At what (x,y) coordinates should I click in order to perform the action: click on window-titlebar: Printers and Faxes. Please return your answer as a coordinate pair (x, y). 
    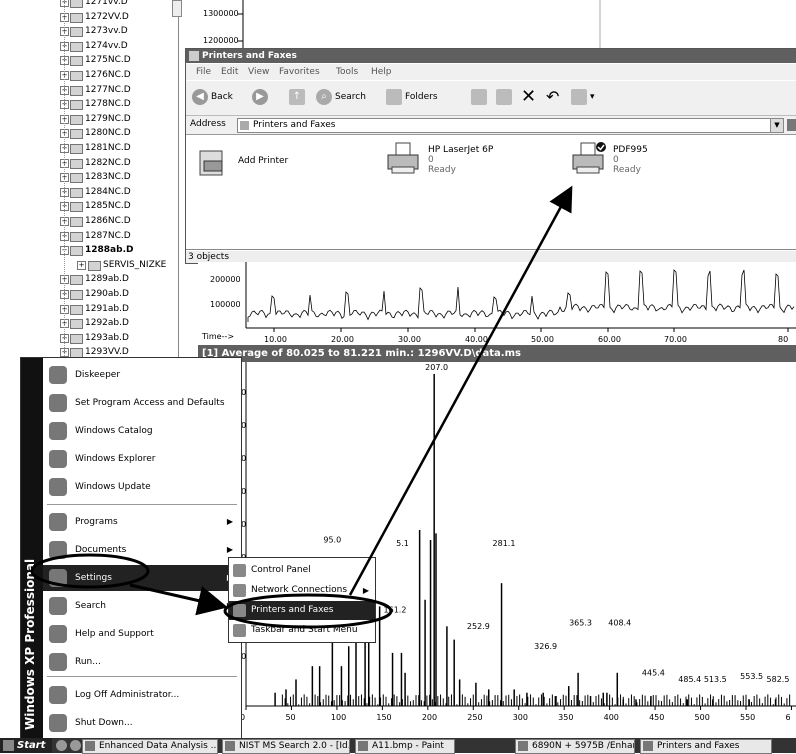
    Looking at the image, I should click on (491, 56).